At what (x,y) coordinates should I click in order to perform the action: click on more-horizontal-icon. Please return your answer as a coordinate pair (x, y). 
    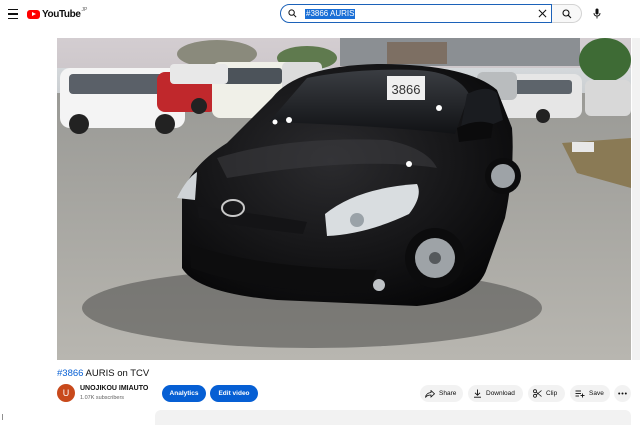
    Looking at the image, I should click on (622, 393).